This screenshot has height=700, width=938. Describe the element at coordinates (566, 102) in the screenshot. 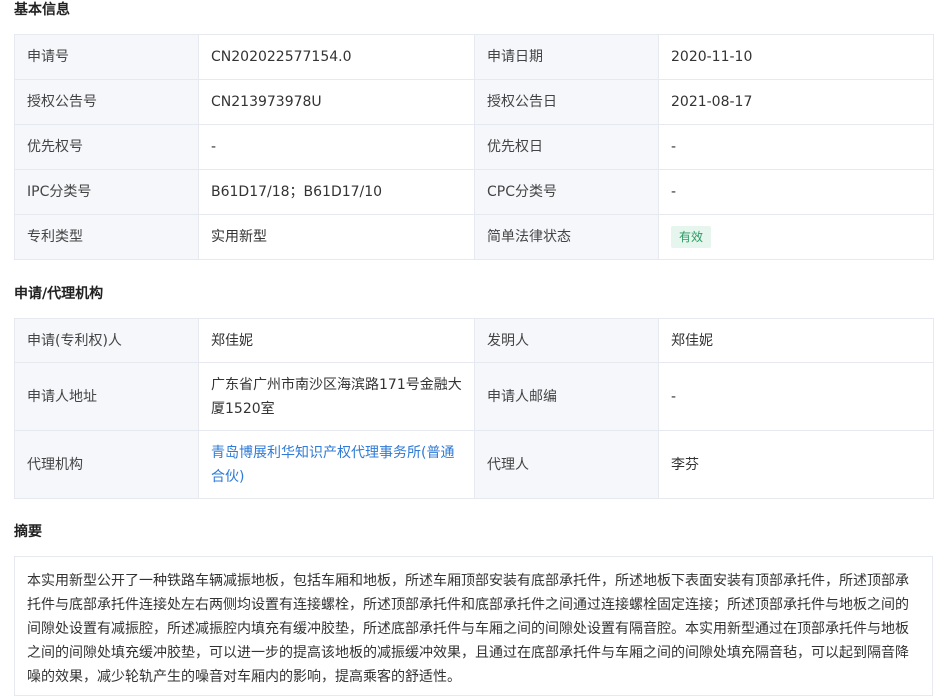

I see `label-grant-date: 授权公告日` at that location.